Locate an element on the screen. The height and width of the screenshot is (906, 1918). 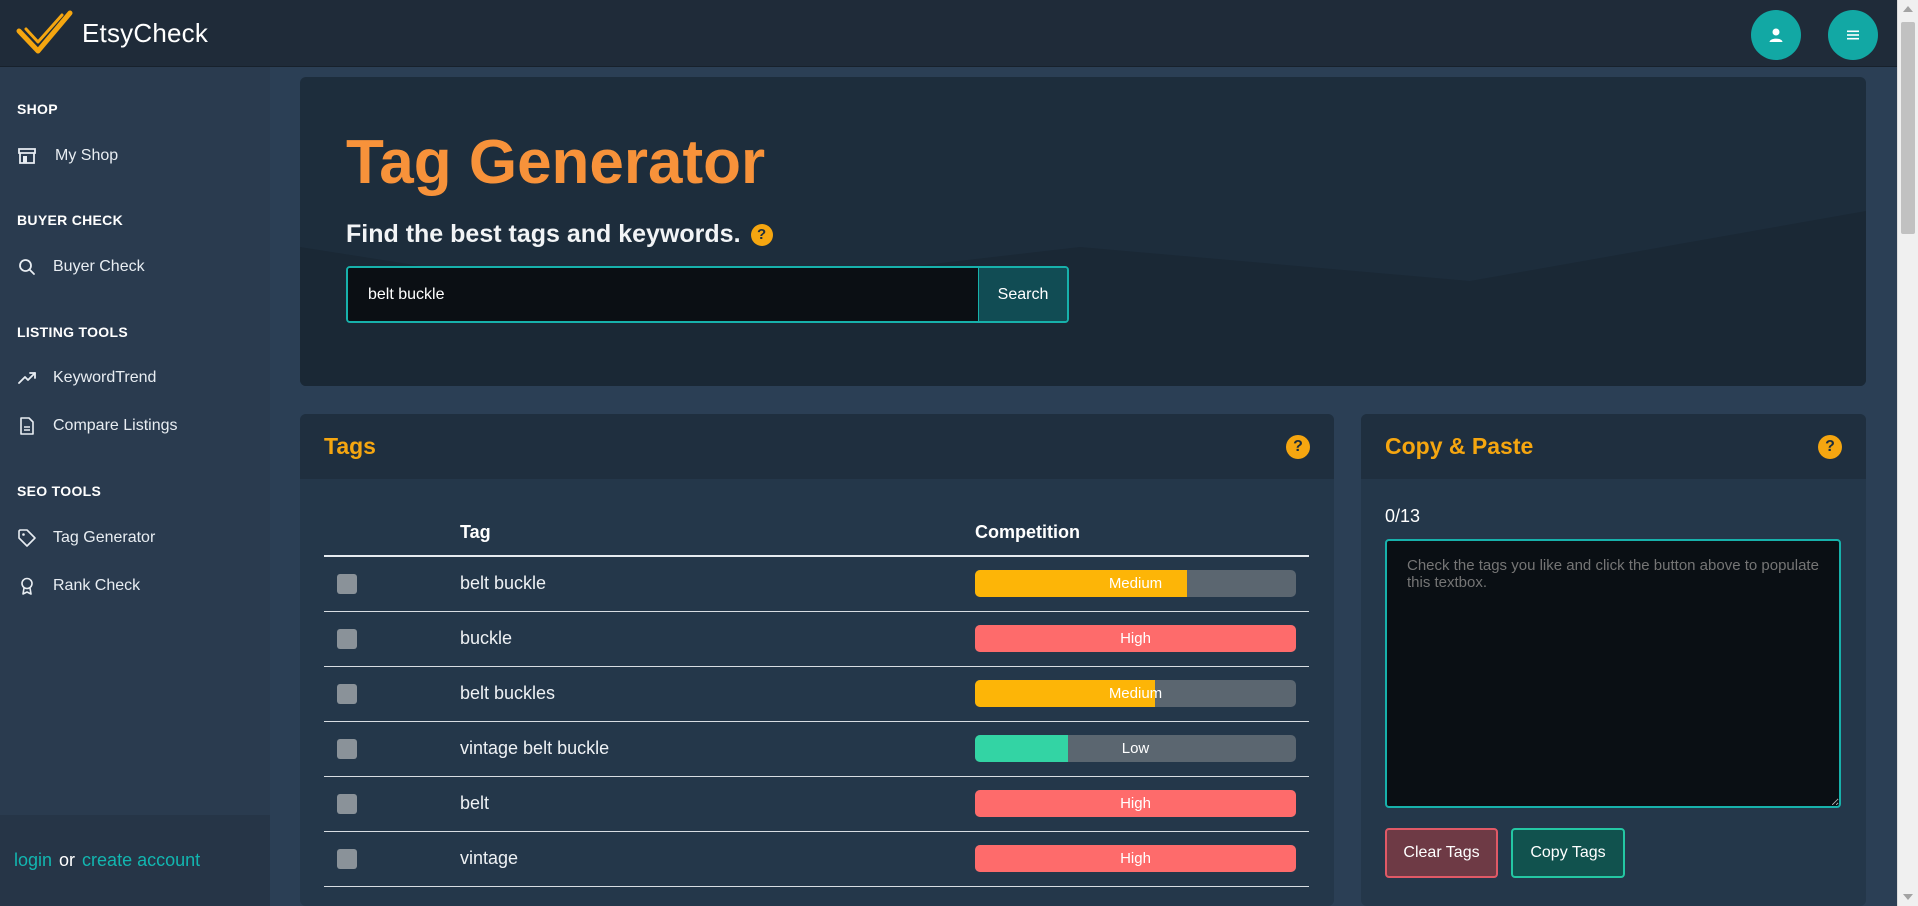
hamburger-icon is located at coordinates (1853, 35).